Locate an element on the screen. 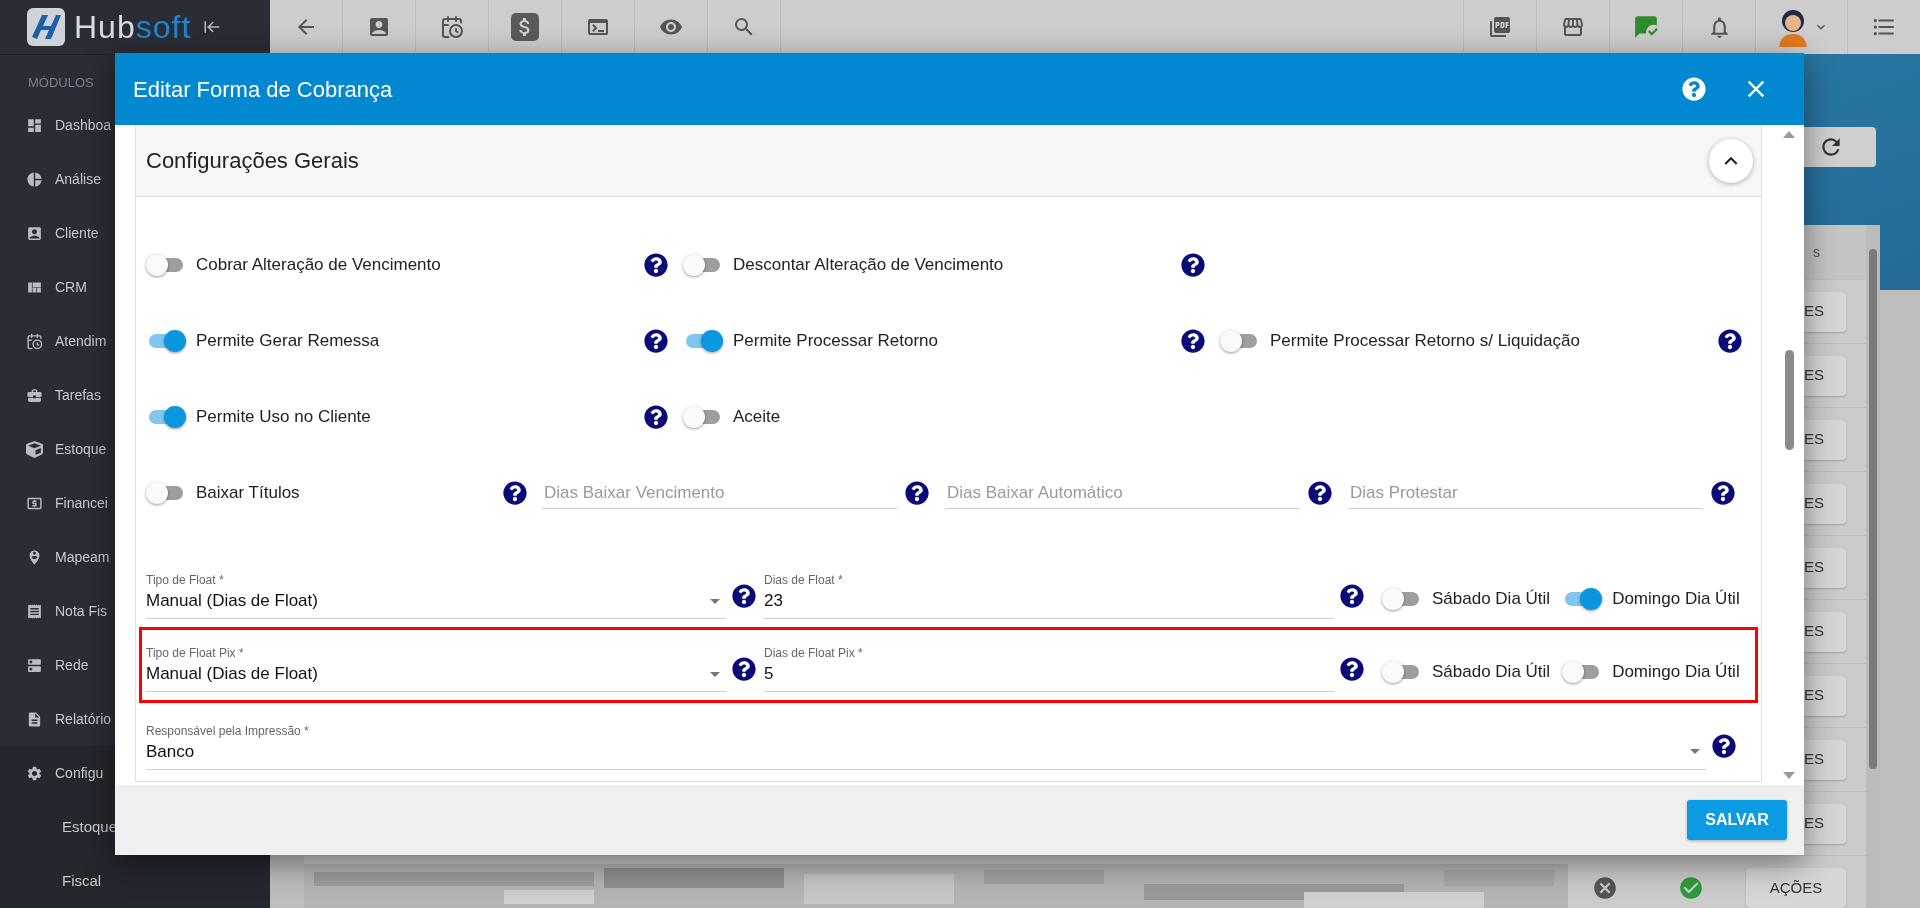 The image size is (1920, 908). section-title: Configurações Gerais is located at coordinates (252, 161).